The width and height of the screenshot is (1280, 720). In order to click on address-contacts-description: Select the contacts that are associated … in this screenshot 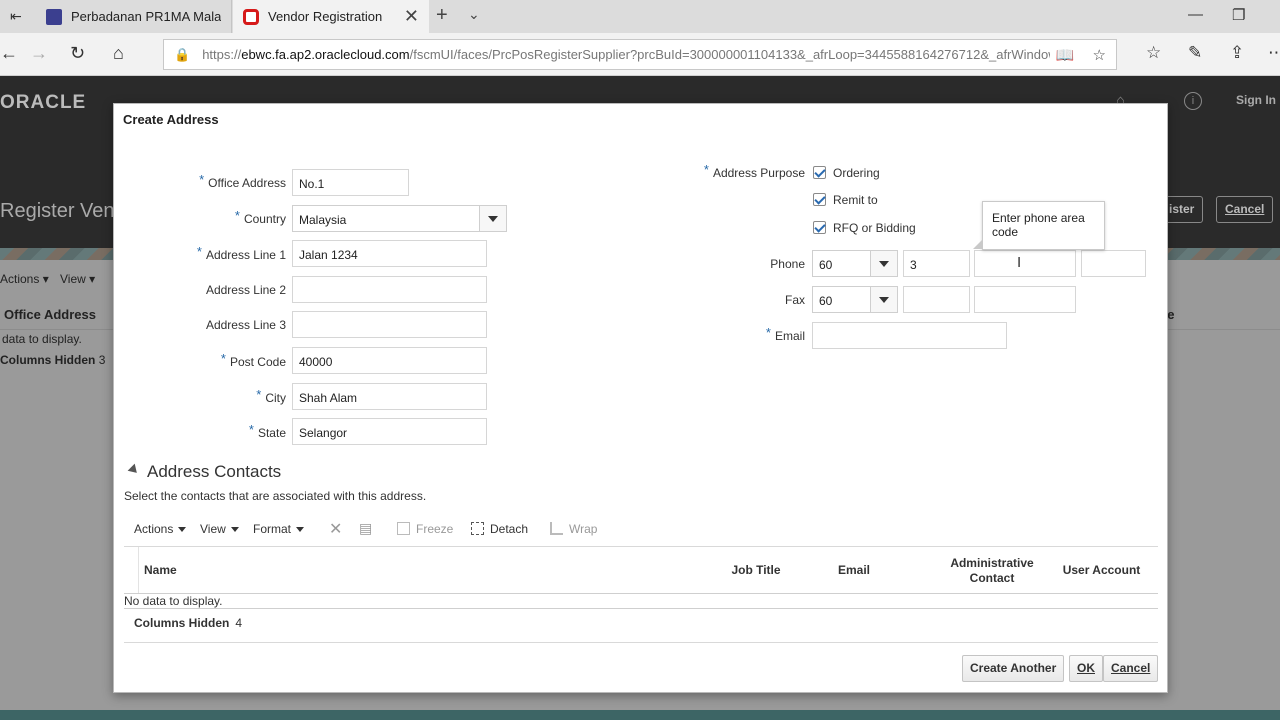, I will do `click(275, 496)`.